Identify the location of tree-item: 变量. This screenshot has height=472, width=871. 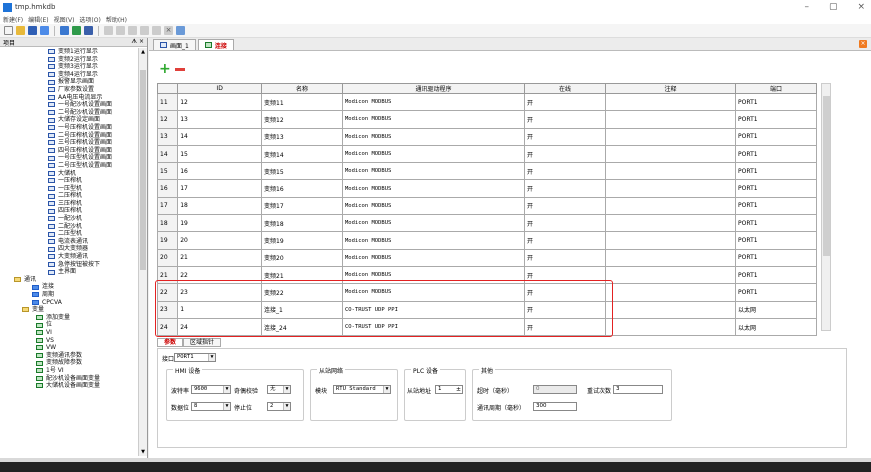
(69, 310).